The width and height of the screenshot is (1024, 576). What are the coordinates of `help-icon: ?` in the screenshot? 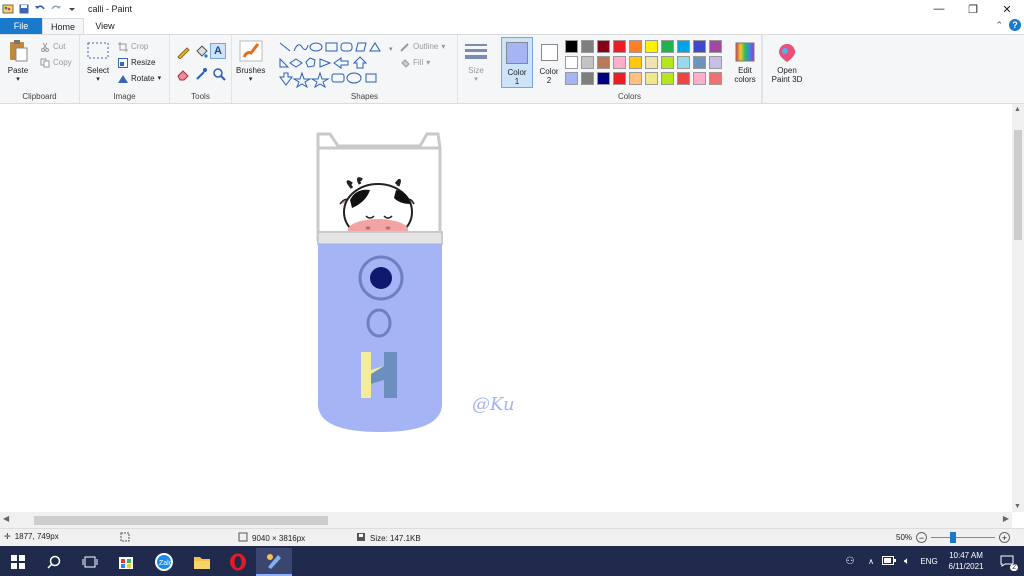 It's located at (1015, 25).